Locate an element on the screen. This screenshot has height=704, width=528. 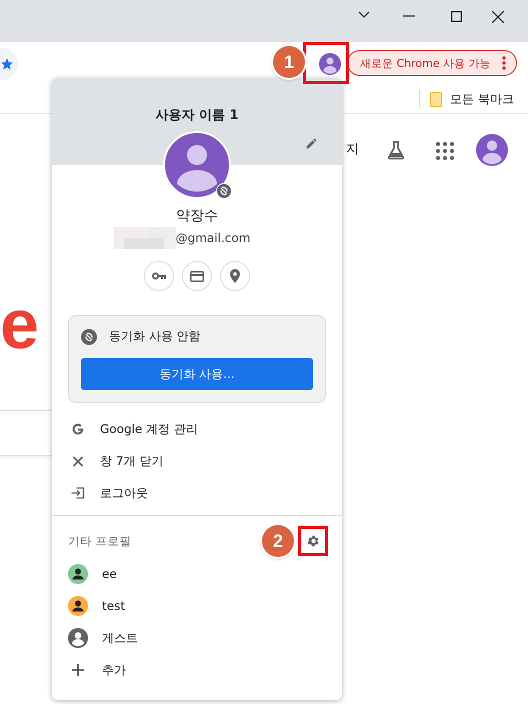
more-icon is located at coordinates (504, 63).